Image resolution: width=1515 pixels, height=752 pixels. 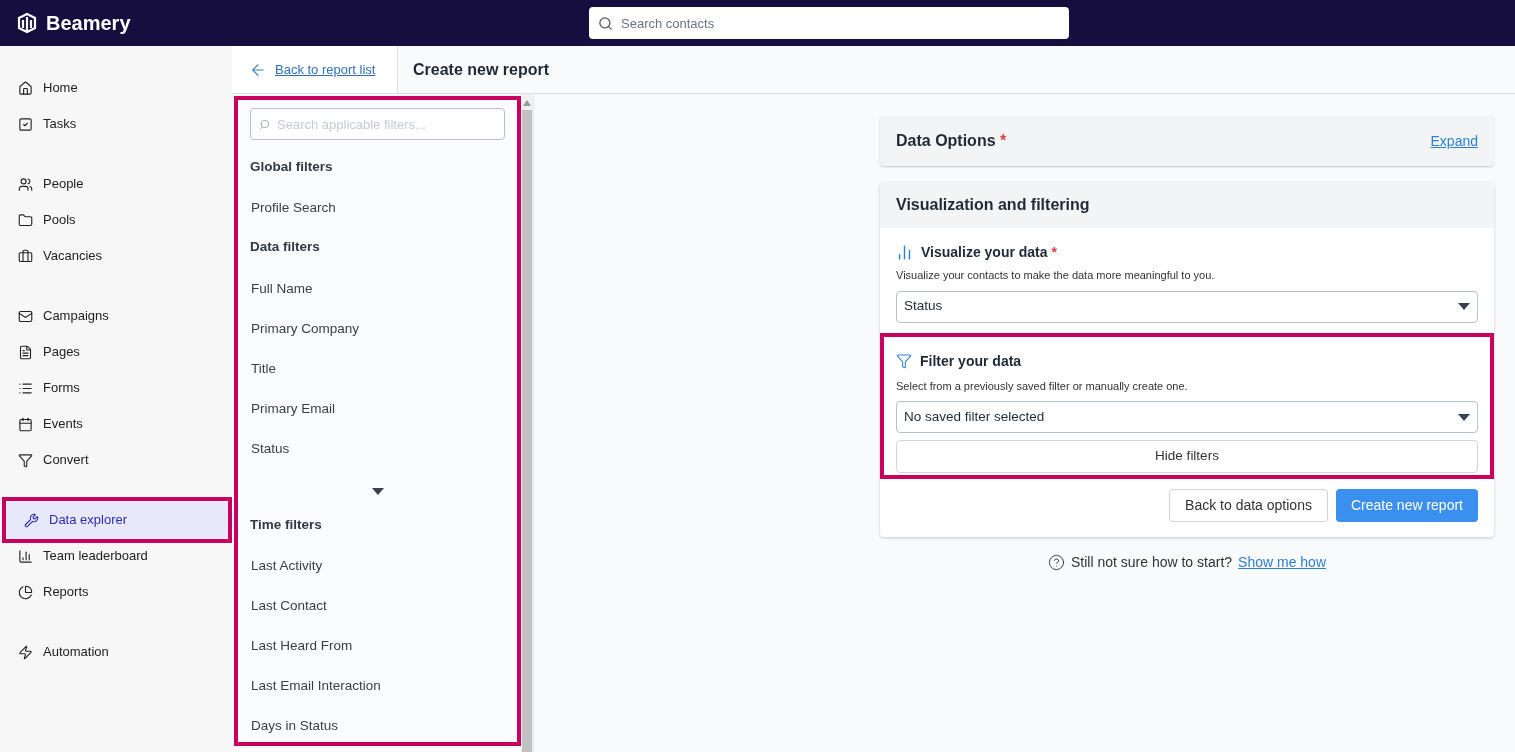 I want to click on briefcase-icon, so click(x=25, y=256).